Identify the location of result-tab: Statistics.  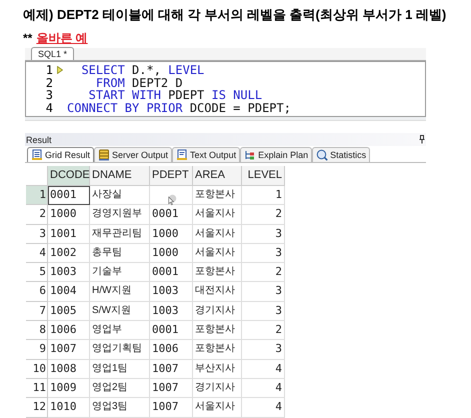
(341, 154).